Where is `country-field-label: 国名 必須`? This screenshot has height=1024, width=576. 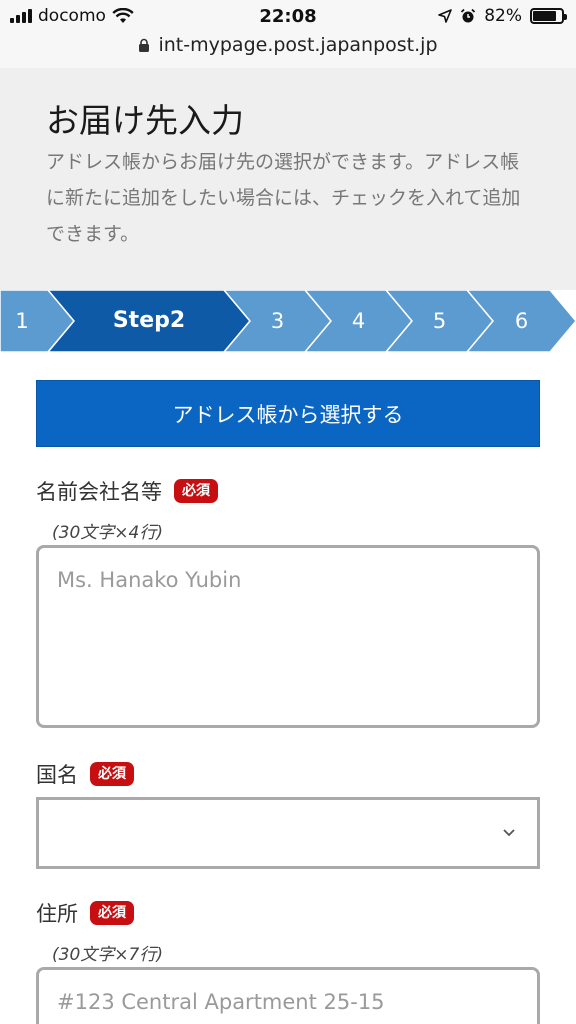
country-field-label: 国名 必須 is located at coordinates (85, 774).